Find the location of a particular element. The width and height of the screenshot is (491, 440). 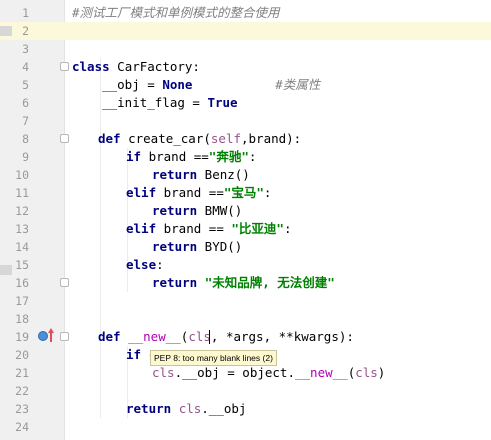

line-number: 19 is located at coordinates (22, 337).